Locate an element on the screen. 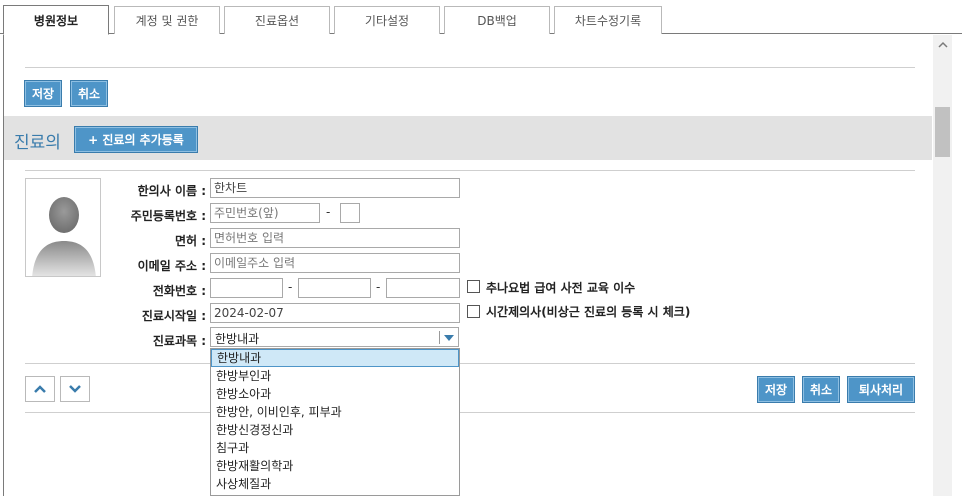 The image size is (962, 496). scrollbar-thumb is located at coordinates (942, 132).